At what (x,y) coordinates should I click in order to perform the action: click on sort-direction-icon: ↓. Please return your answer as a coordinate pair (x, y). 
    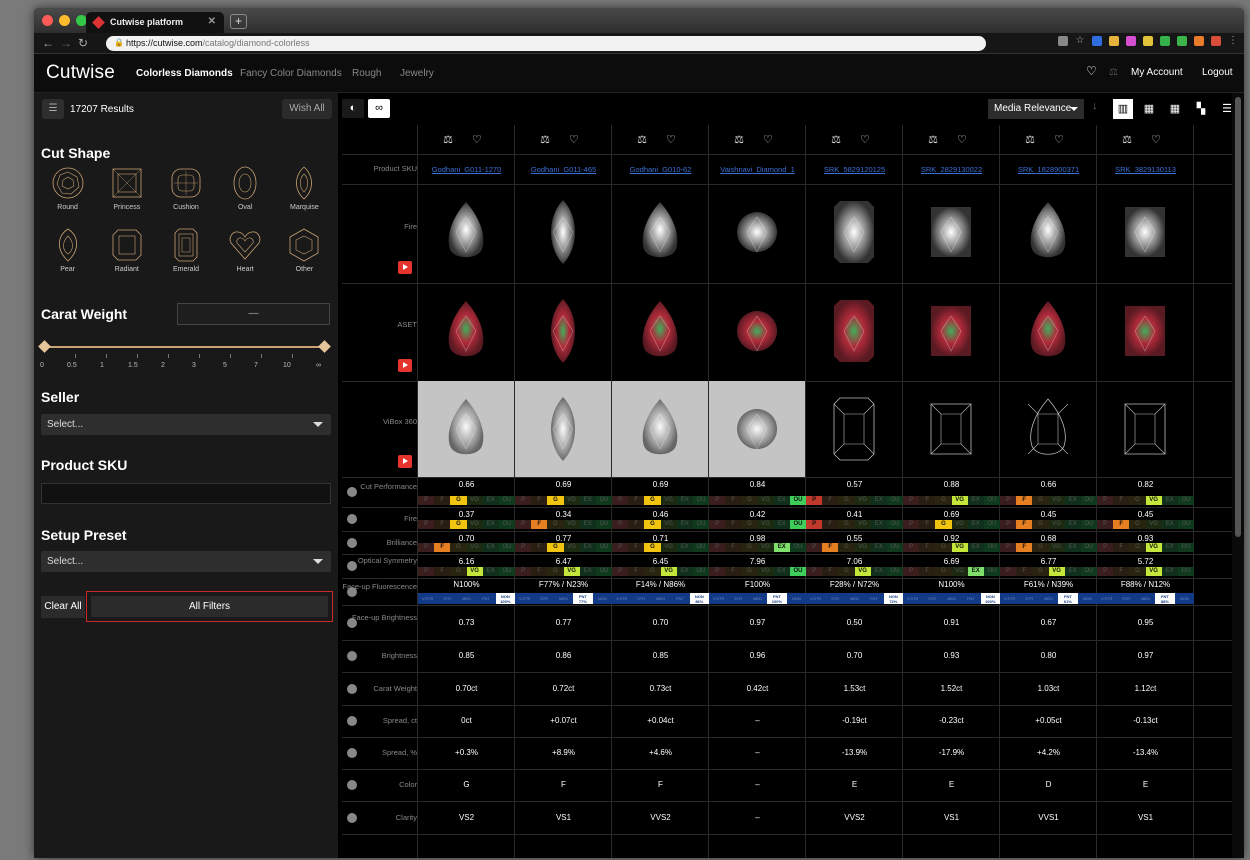
    Looking at the image, I should click on (1095, 106).